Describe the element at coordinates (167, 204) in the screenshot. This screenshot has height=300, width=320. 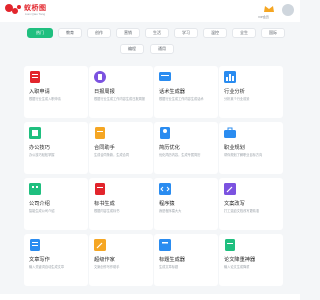
I see `card-title: 程序猿` at that location.